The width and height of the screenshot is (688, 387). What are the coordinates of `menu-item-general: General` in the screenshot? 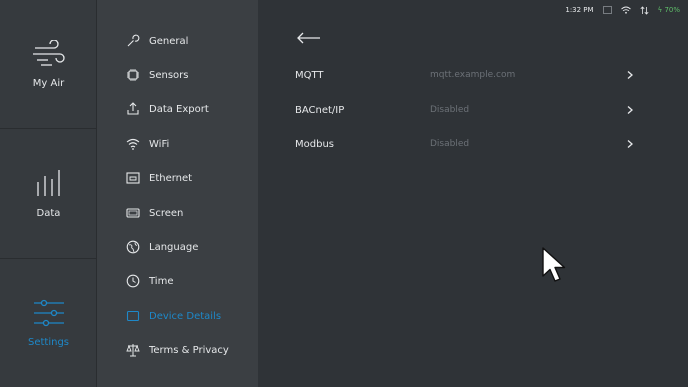 It's located at (177, 41).